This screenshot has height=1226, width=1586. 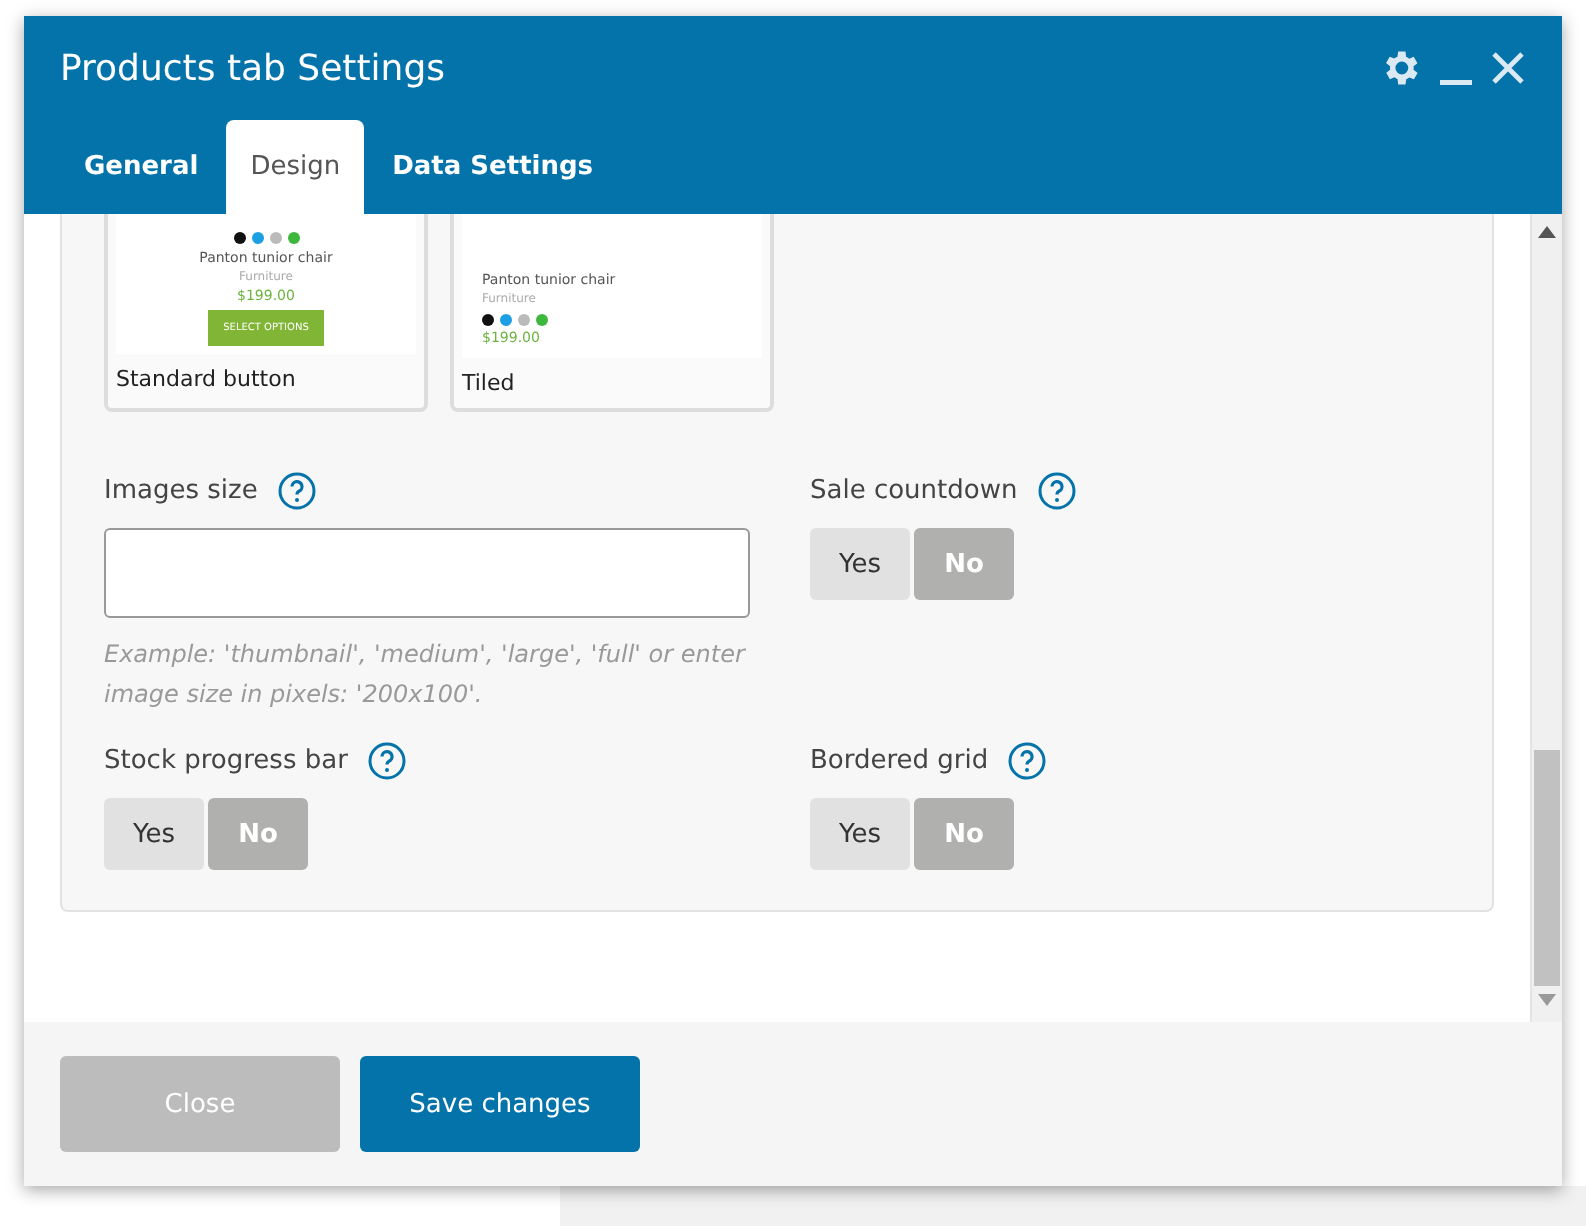 What do you see at coordinates (1547, 1000) in the screenshot?
I see `scroll-down-icon` at bounding box center [1547, 1000].